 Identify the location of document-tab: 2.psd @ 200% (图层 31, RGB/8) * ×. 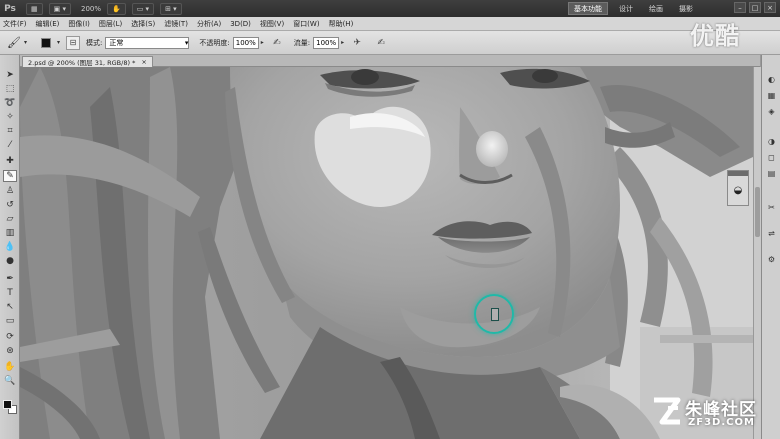
(87, 61).